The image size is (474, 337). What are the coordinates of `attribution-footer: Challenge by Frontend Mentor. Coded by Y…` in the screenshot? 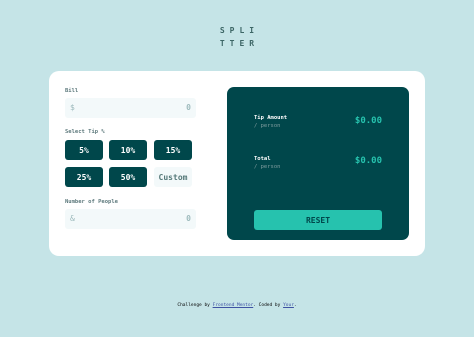 It's located at (237, 305).